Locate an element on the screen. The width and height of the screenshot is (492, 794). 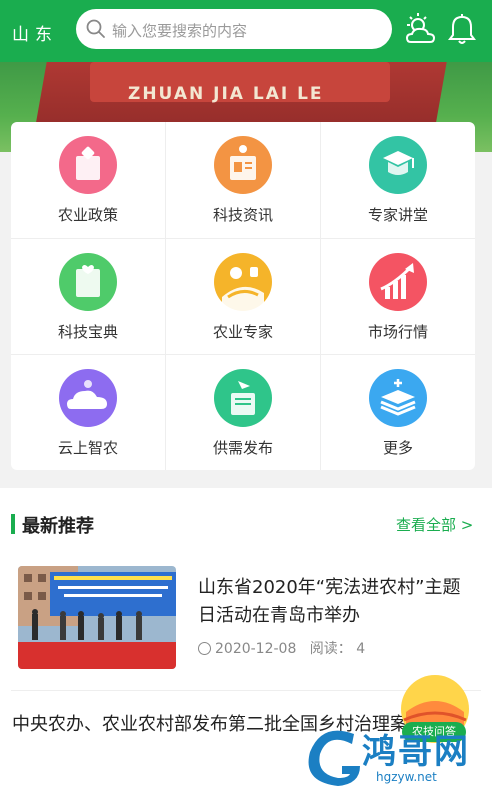
grid-item-market-trend: 市场行情 is located at coordinates (398, 297).